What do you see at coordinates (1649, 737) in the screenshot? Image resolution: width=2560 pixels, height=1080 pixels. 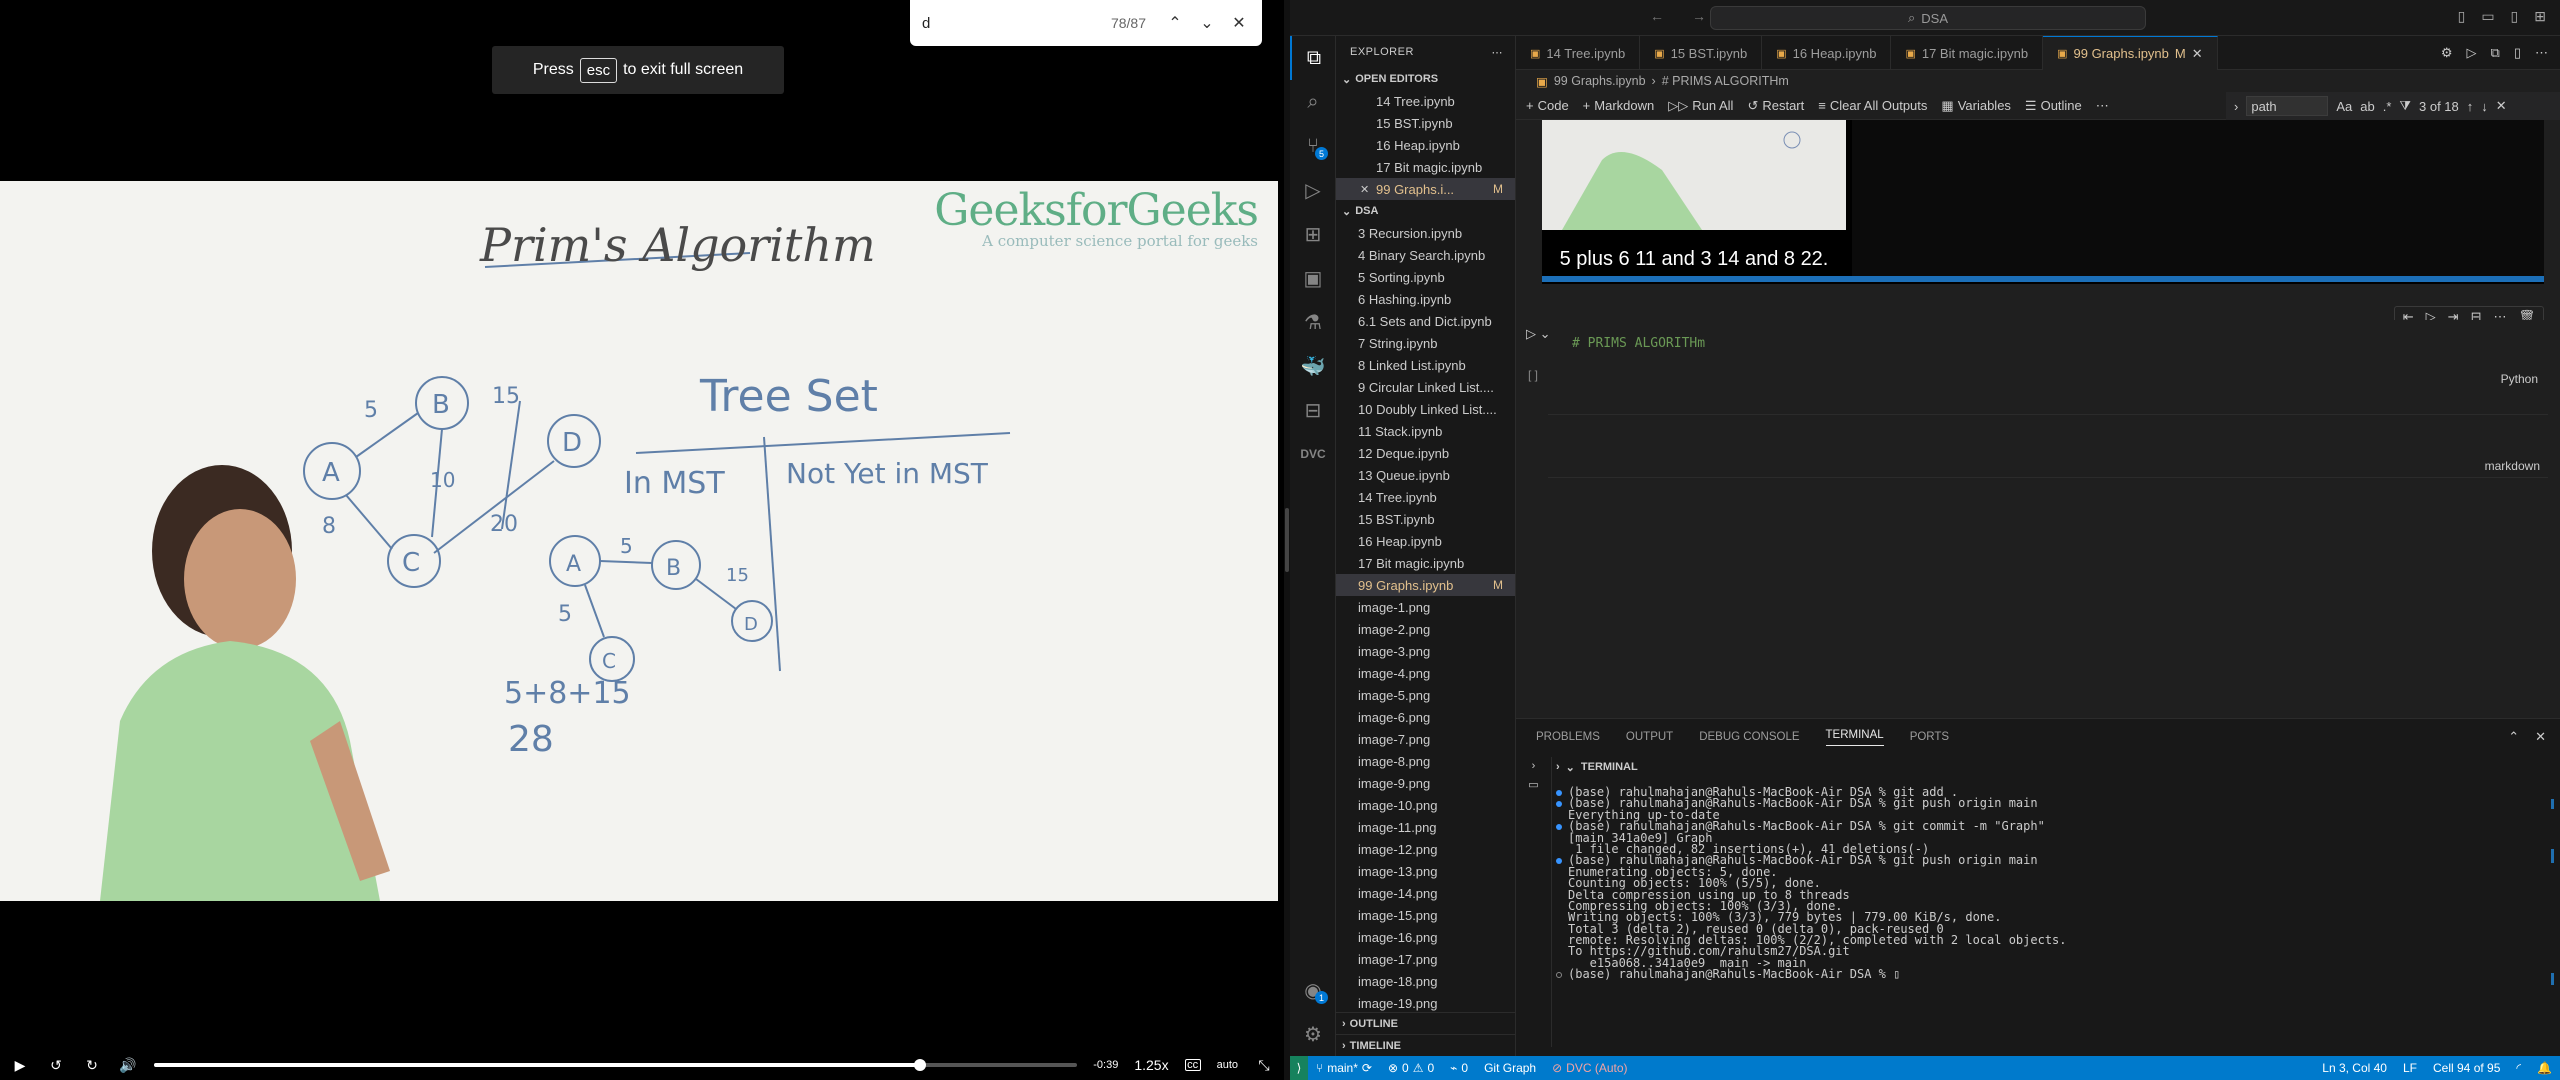 I see `panel-tab: OUTPUT` at bounding box center [1649, 737].